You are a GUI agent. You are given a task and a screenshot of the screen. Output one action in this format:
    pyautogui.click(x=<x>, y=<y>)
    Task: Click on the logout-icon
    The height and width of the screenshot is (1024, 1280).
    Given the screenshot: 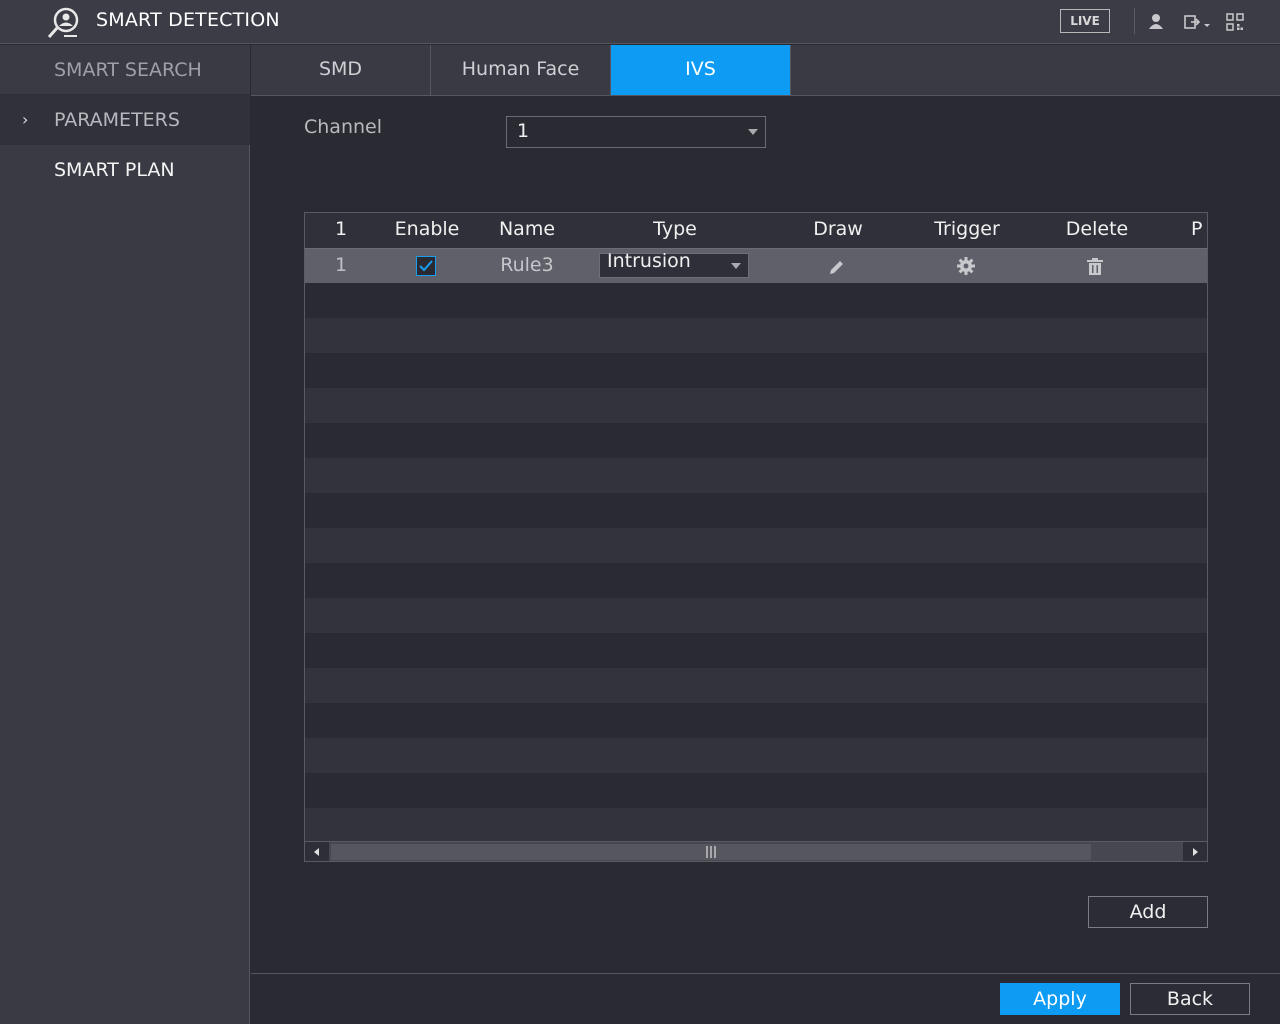 What is the action you would take?
    pyautogui.click(x=1198, y=22)
    